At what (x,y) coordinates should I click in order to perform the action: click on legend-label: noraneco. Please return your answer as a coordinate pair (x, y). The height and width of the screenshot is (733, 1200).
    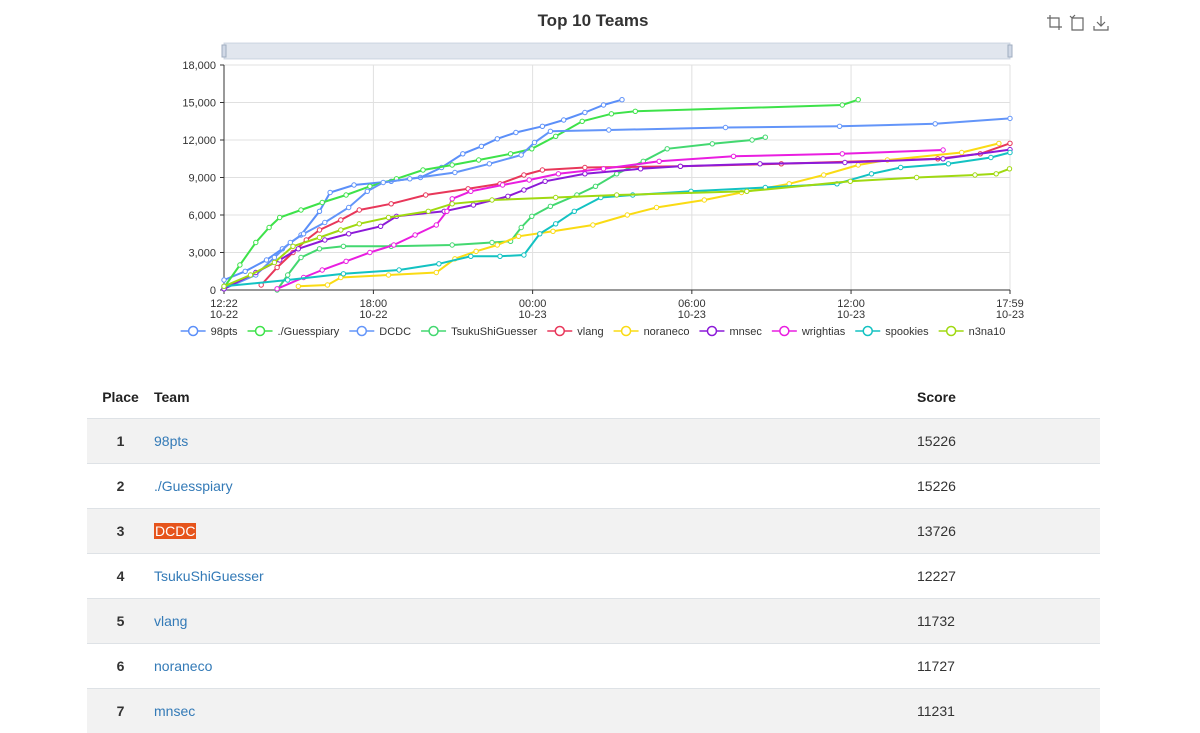
    Looking at the image, I should click on (667, 332).